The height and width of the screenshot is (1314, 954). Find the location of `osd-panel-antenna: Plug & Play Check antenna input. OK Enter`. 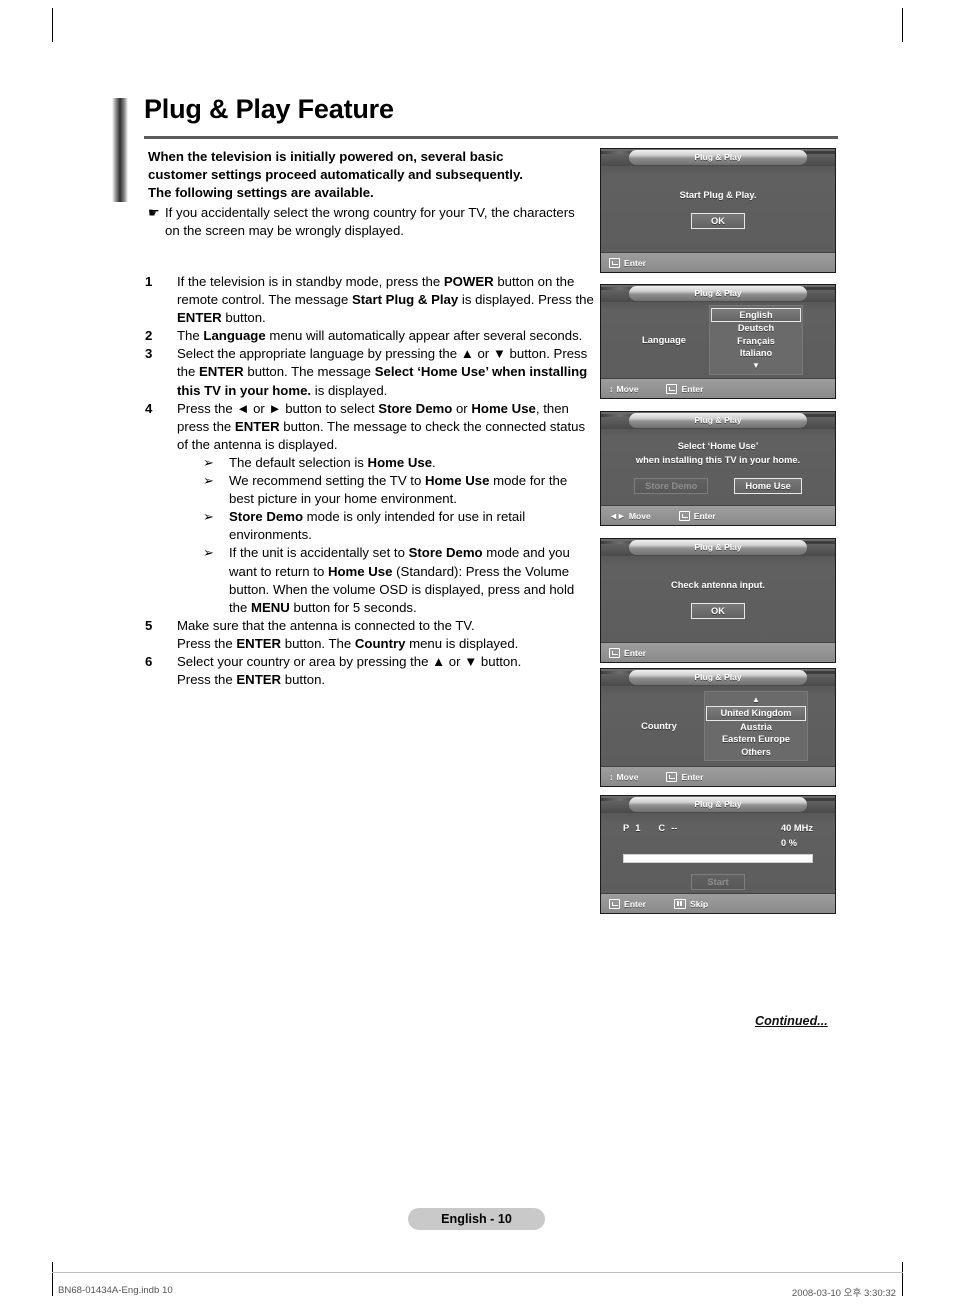

osd-panel-antenna: Plug & Play Check antenna input. OK Enter is located at coordinates (718, 600).